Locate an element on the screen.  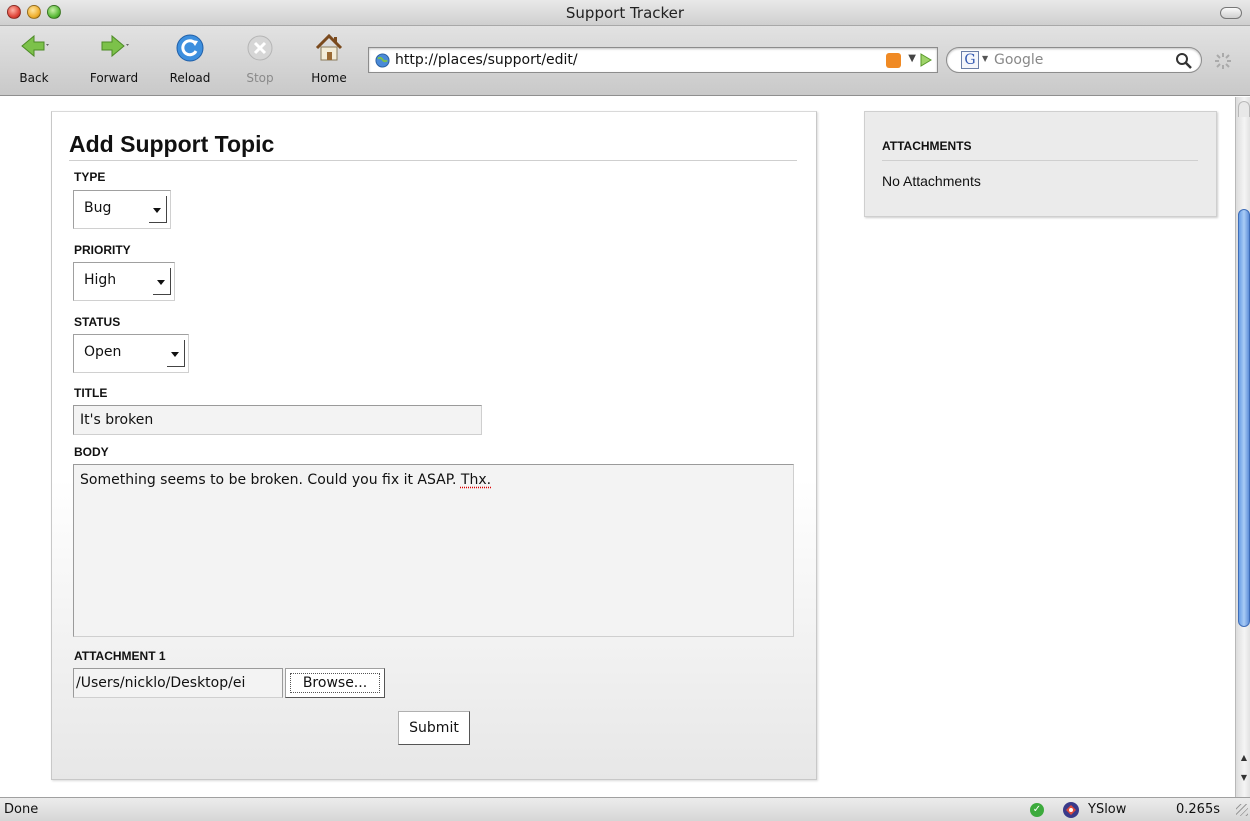
scroll-up-arrow-icon: ▲ is located at coordinates (1244, 759).